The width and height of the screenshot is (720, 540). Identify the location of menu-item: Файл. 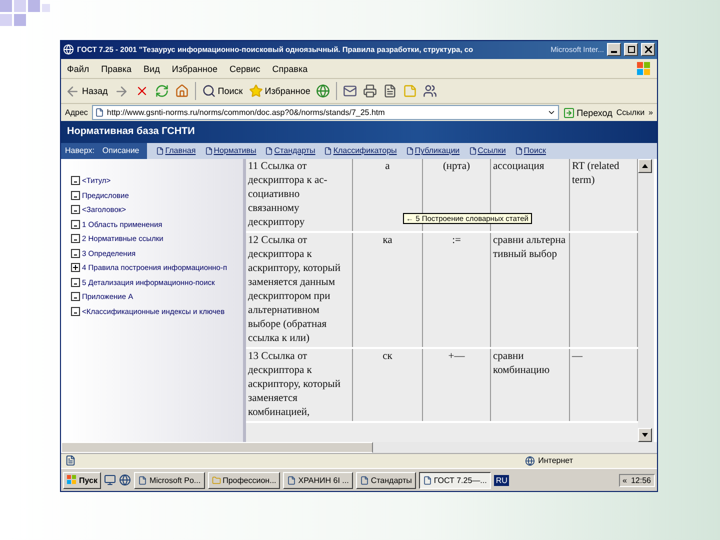
(78, 69).